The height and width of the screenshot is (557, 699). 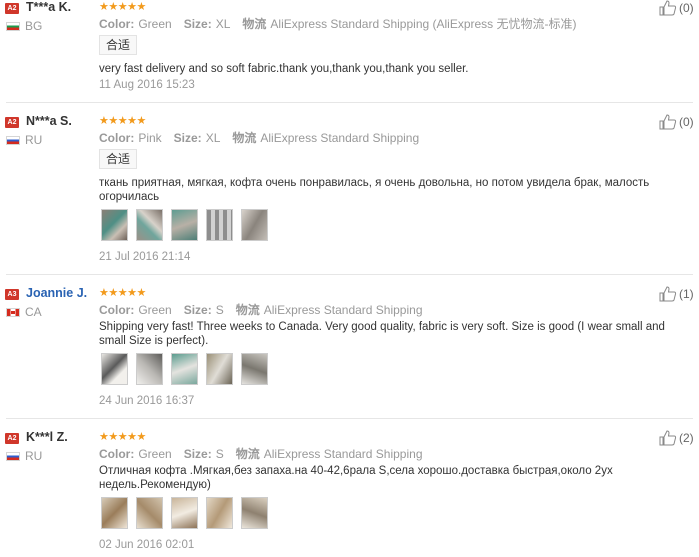 I want to click on color-value: Pink, so click(x=150, y=138).